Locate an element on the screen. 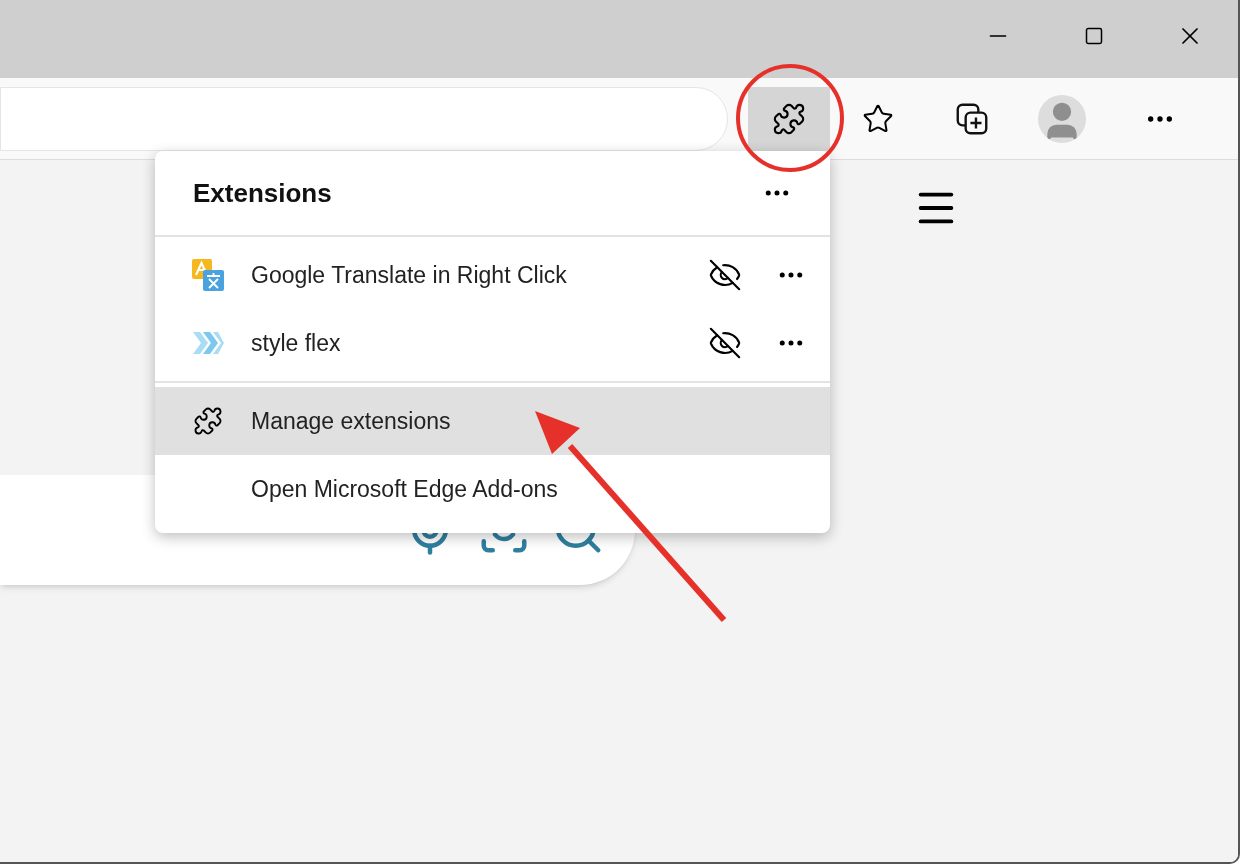 This screenshot has width=1244, height=866. menu-item-label: Open Microsoft Edge Add-ons is located at coordinates (404, 489).